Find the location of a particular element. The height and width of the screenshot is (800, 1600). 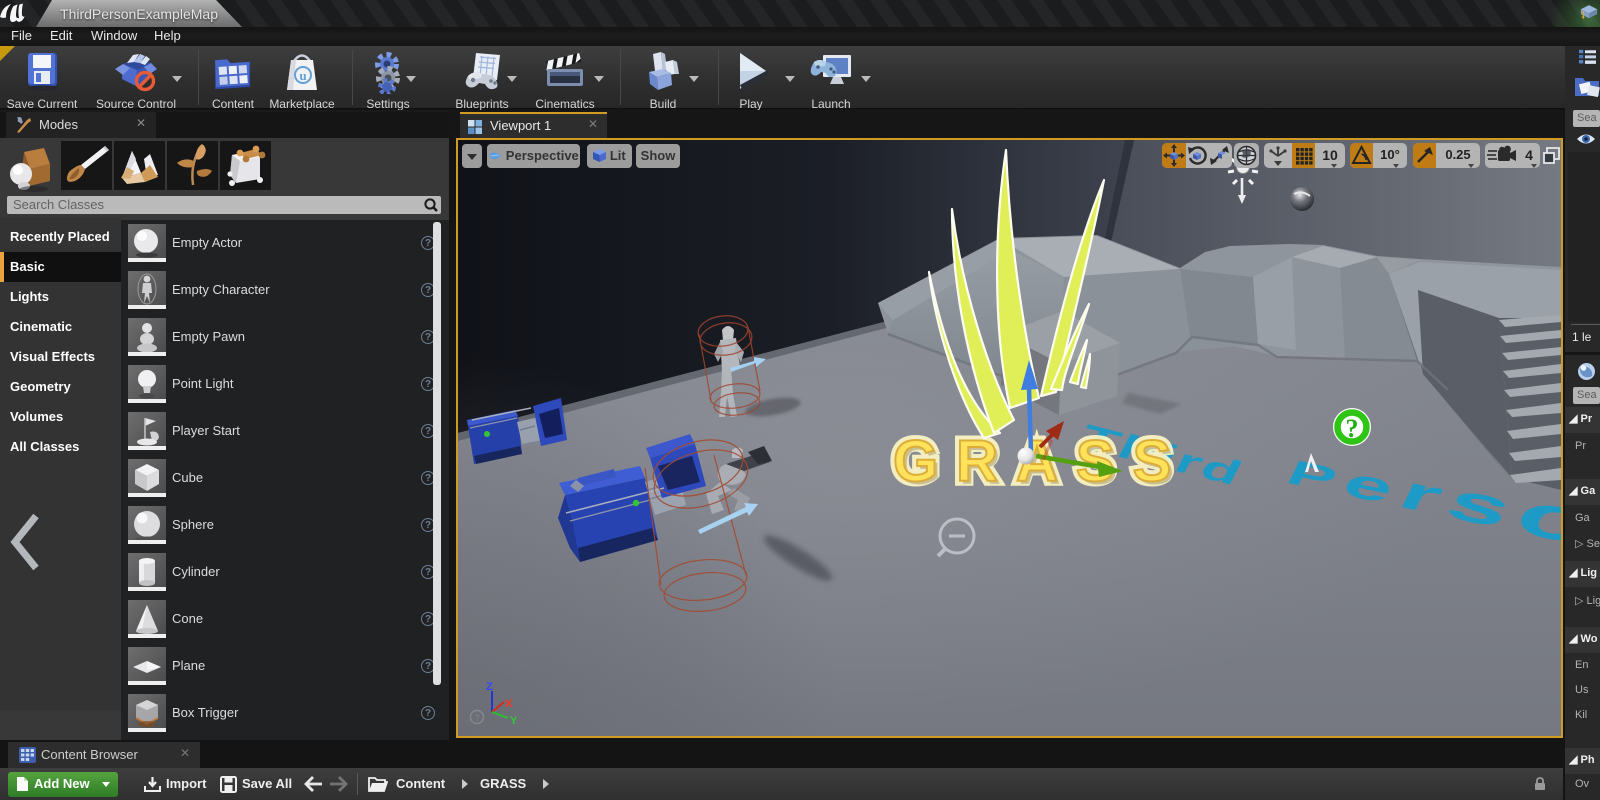

svg-text: u is located at coordinates (302, 75).